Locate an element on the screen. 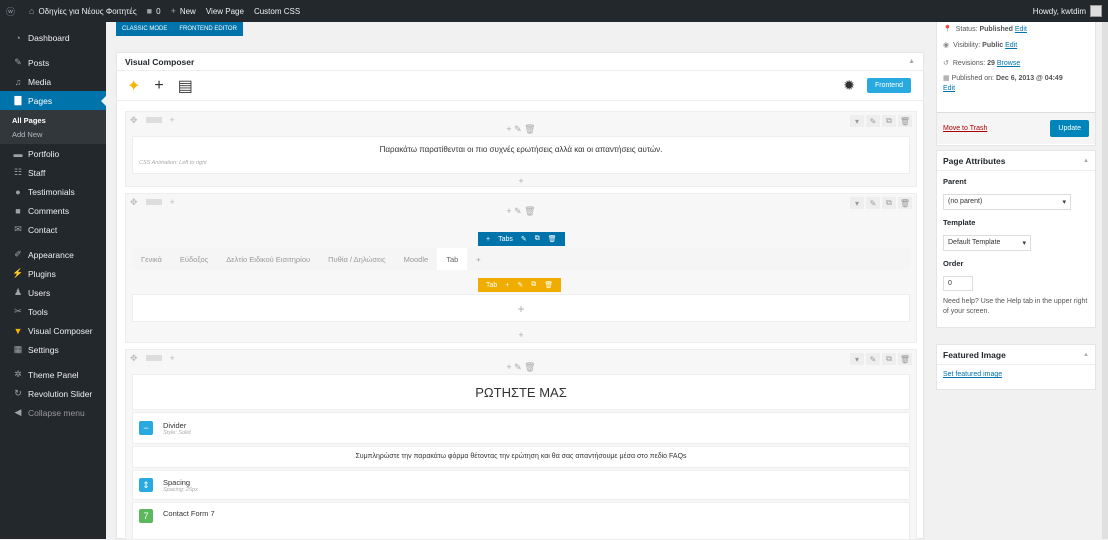 The height and width of the screenshot is (540, 1108). sidebar-item-media: ♫ Media is located at coordinates (53, 81).